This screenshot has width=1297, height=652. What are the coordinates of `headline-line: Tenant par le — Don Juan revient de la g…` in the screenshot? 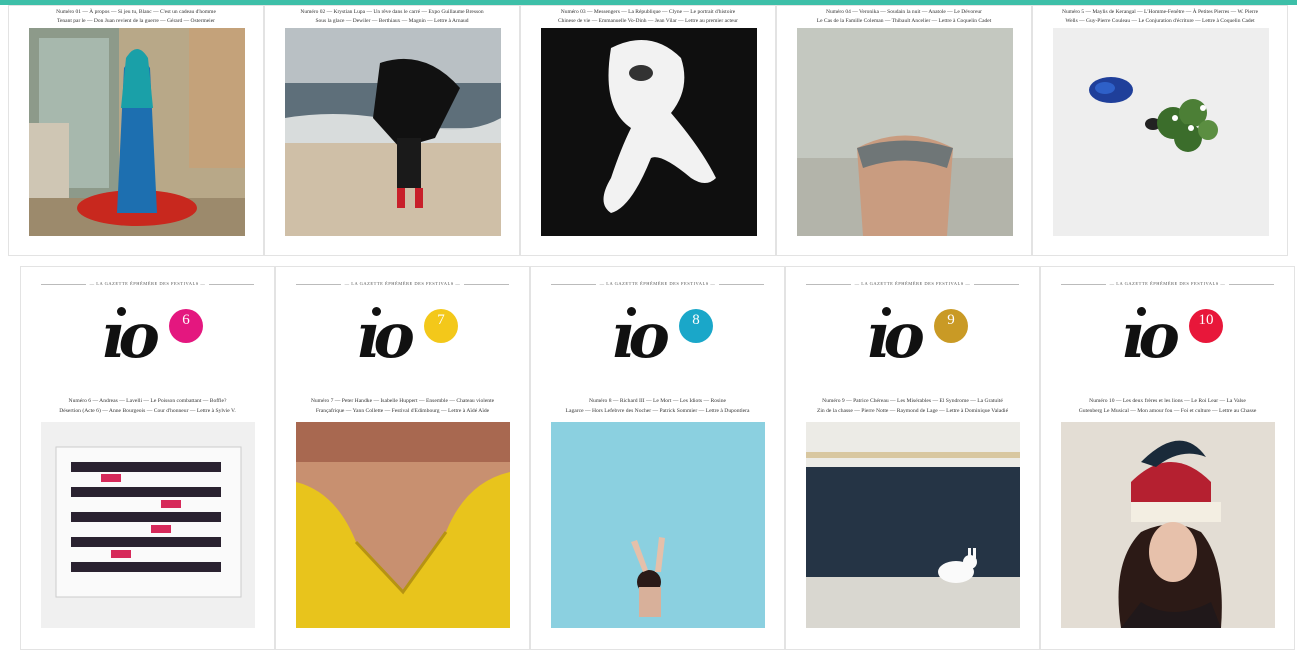 It's located at (136, 21).